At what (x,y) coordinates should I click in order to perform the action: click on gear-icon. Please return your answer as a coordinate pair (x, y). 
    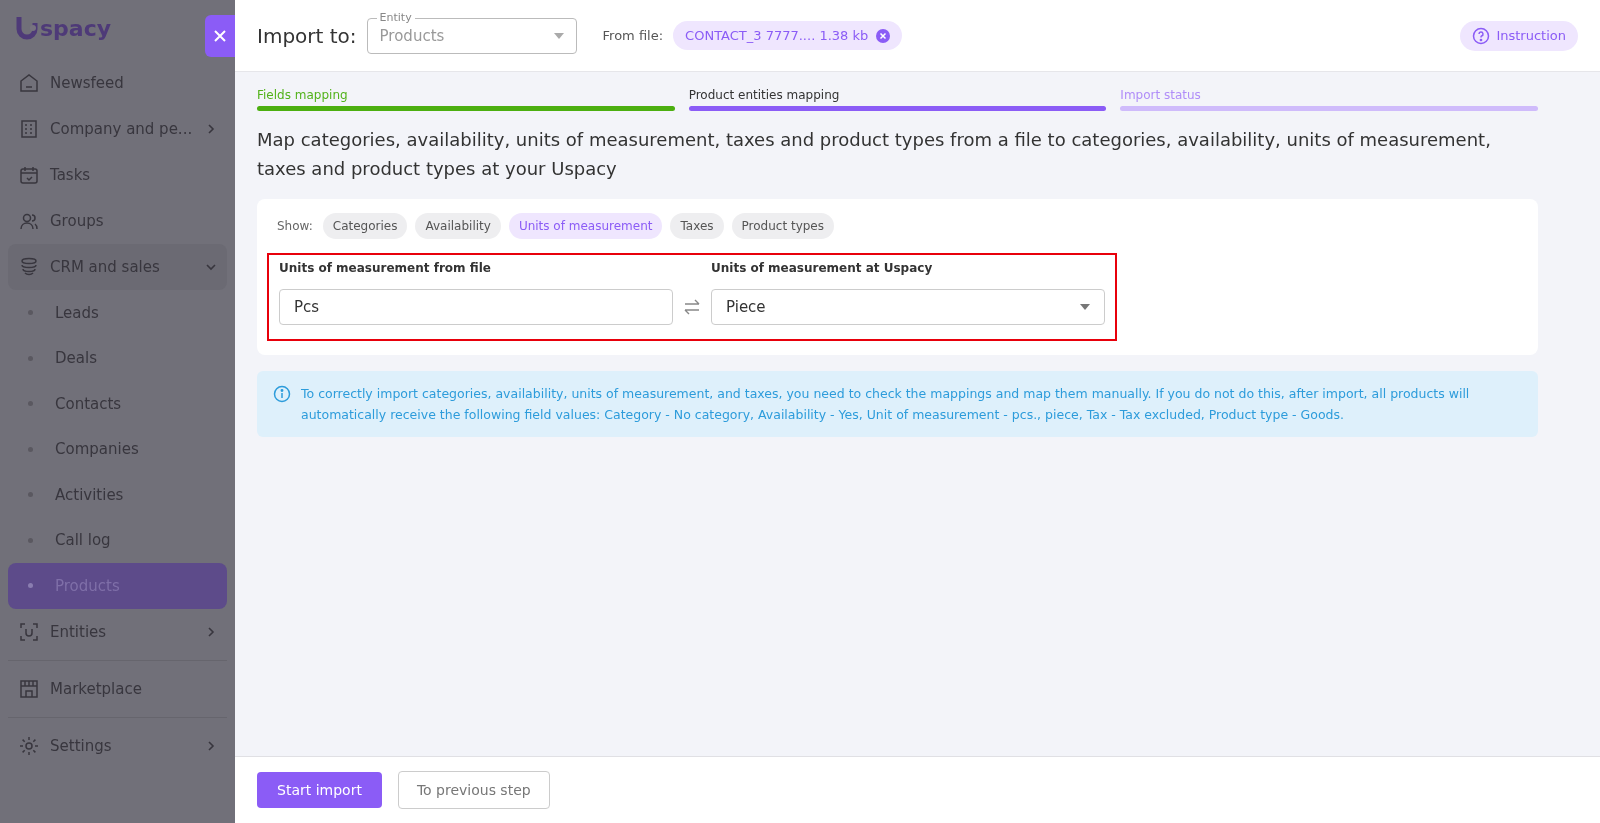
    Looking at the image, I should click on (29, 745).